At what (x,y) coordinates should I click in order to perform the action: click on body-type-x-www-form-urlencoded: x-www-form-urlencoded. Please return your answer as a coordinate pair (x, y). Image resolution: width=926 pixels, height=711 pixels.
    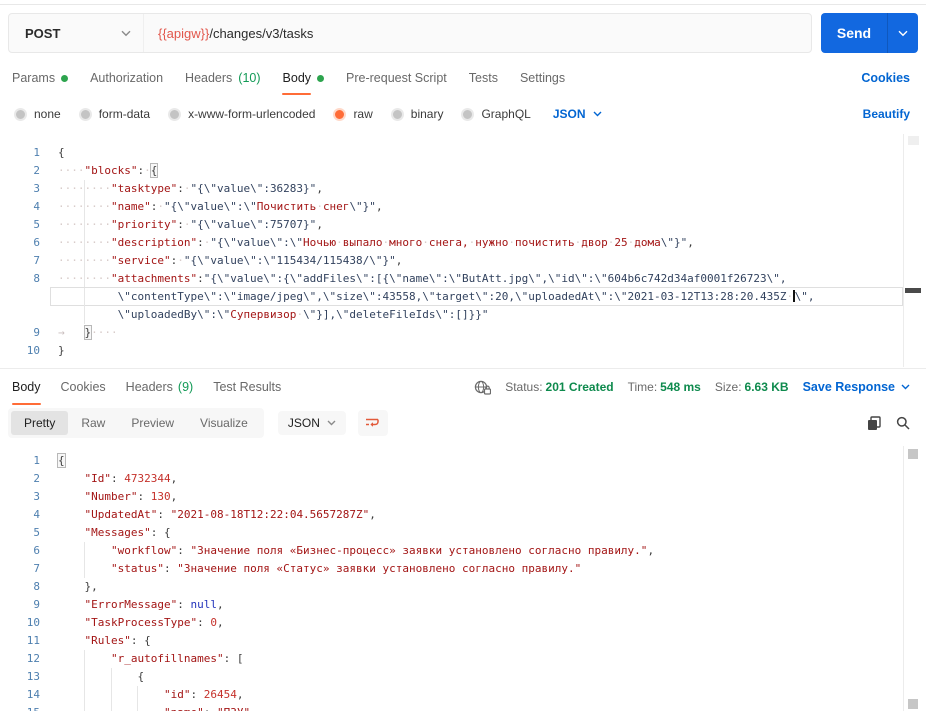
    Looking at the image, I should click on (241, 114).